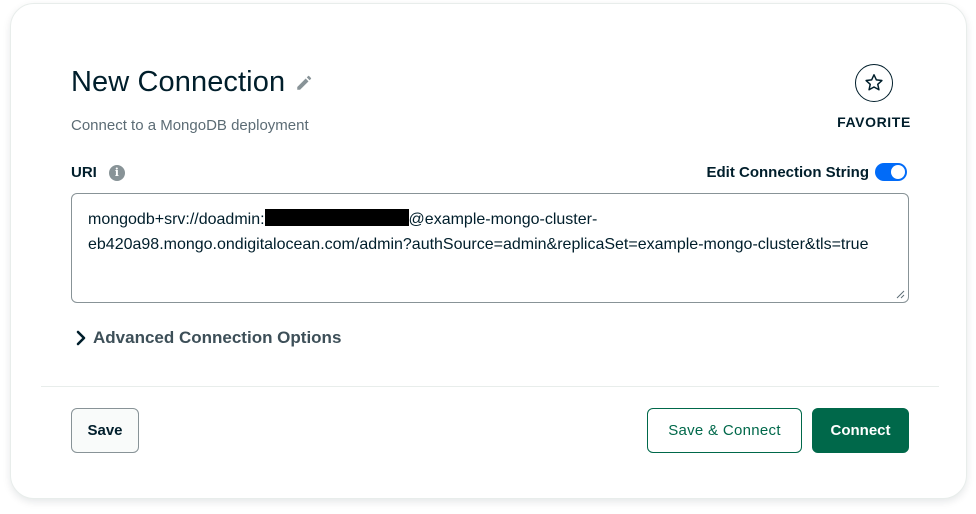 The image size is (976, 514). What do you see at coordinates (84, 172) in the screenshot?
I see `uri-label: URI` at bounding box center [84, 172].